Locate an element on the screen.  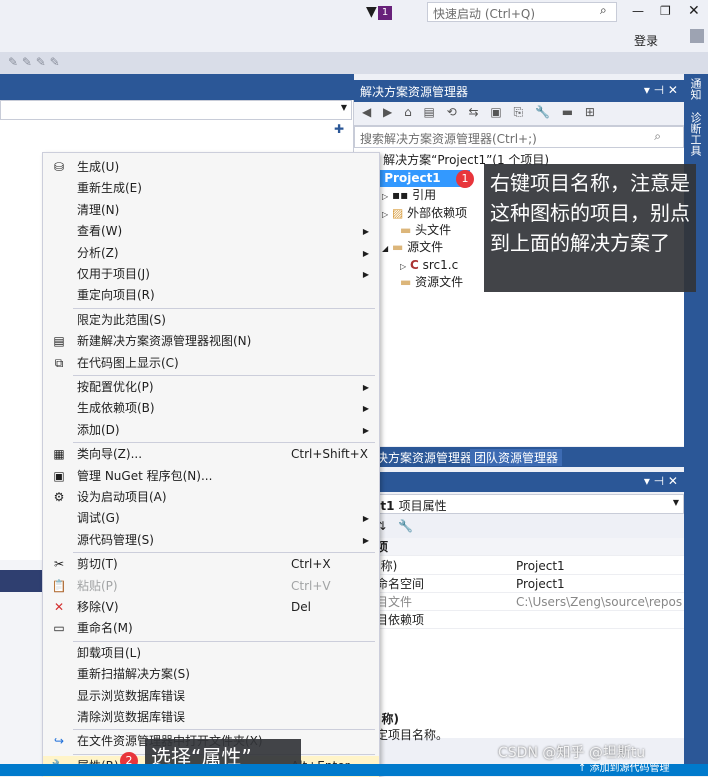
menu-item-label: 按配置优化(P) is located at coordinates (115, 387).